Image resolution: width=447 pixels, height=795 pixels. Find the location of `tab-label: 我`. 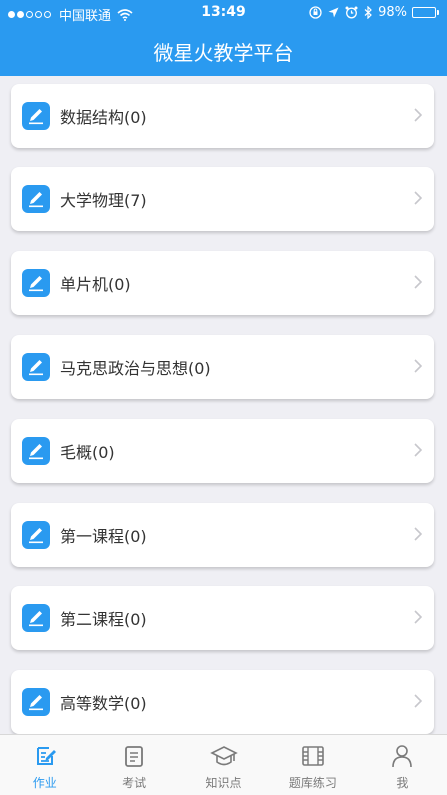

tab-label: 我 is located at coordinates (402, 783).